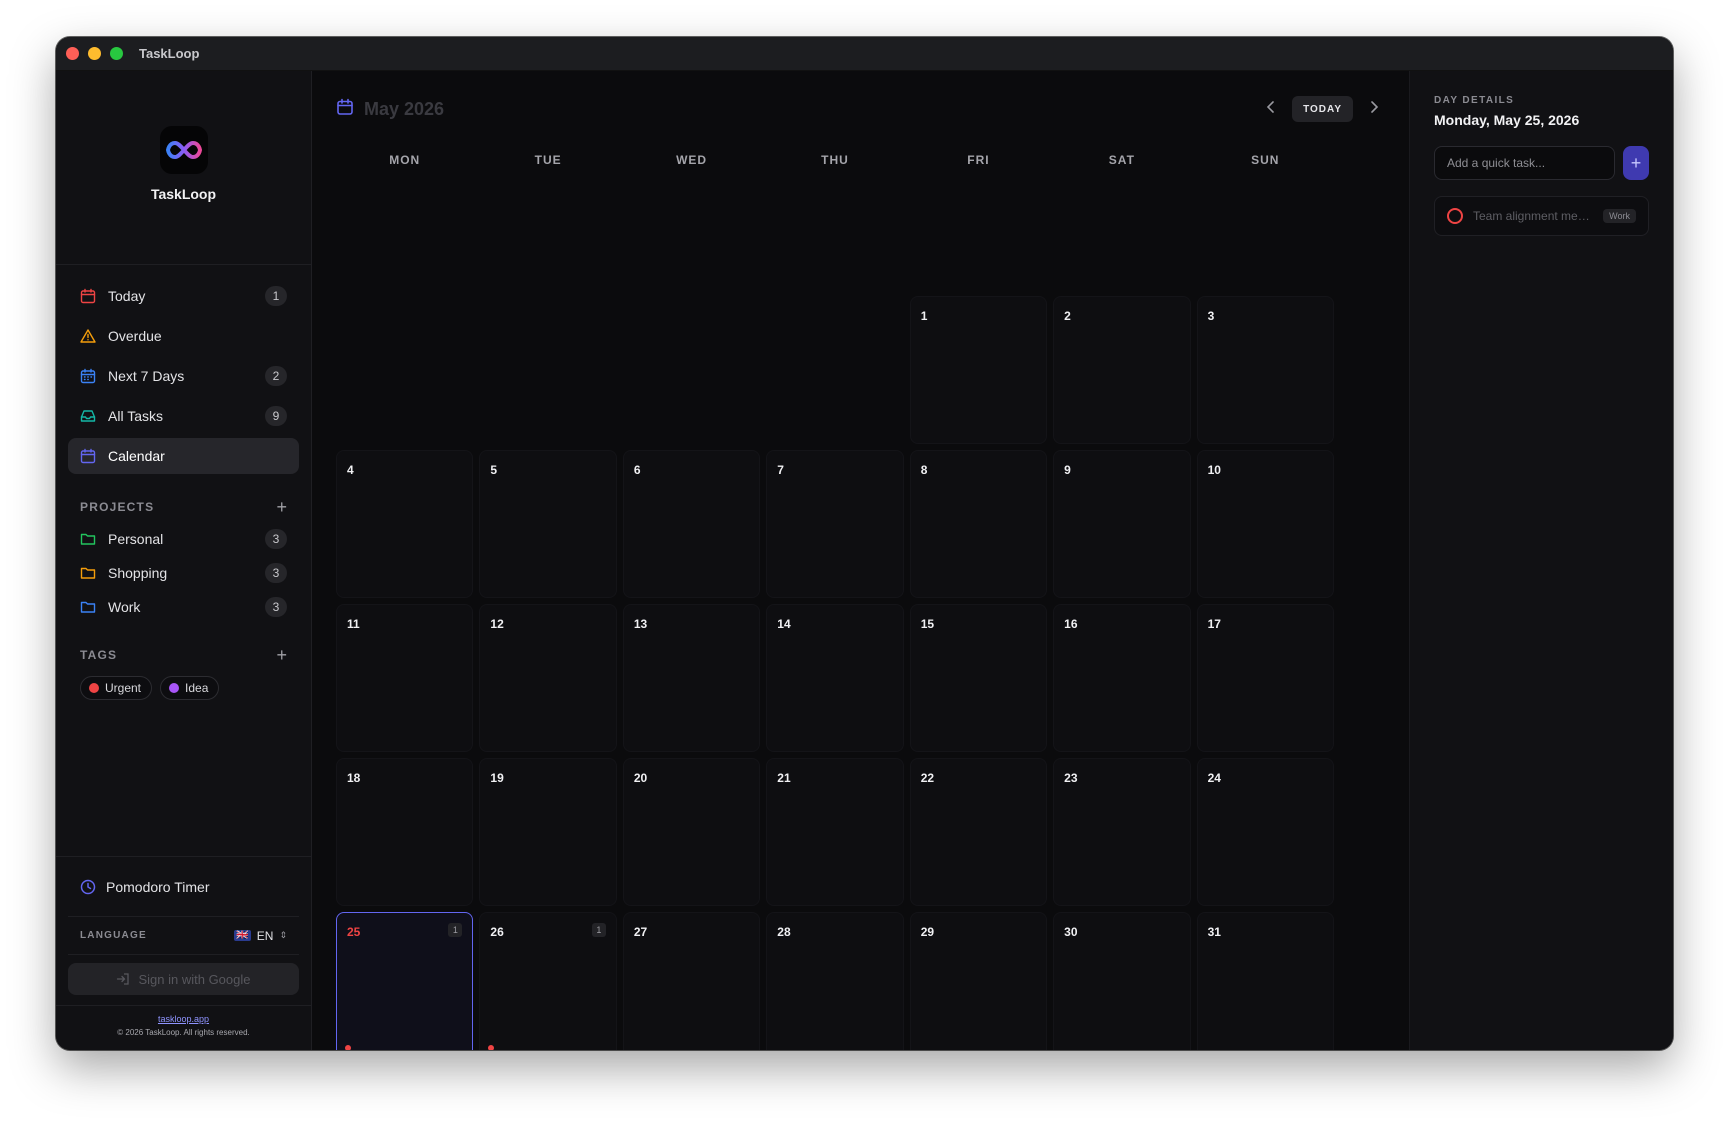 The height and width of the screenshot is (1124, 1729). I want to click on tag-chip-urgent: Urgent, so click(116, 688).